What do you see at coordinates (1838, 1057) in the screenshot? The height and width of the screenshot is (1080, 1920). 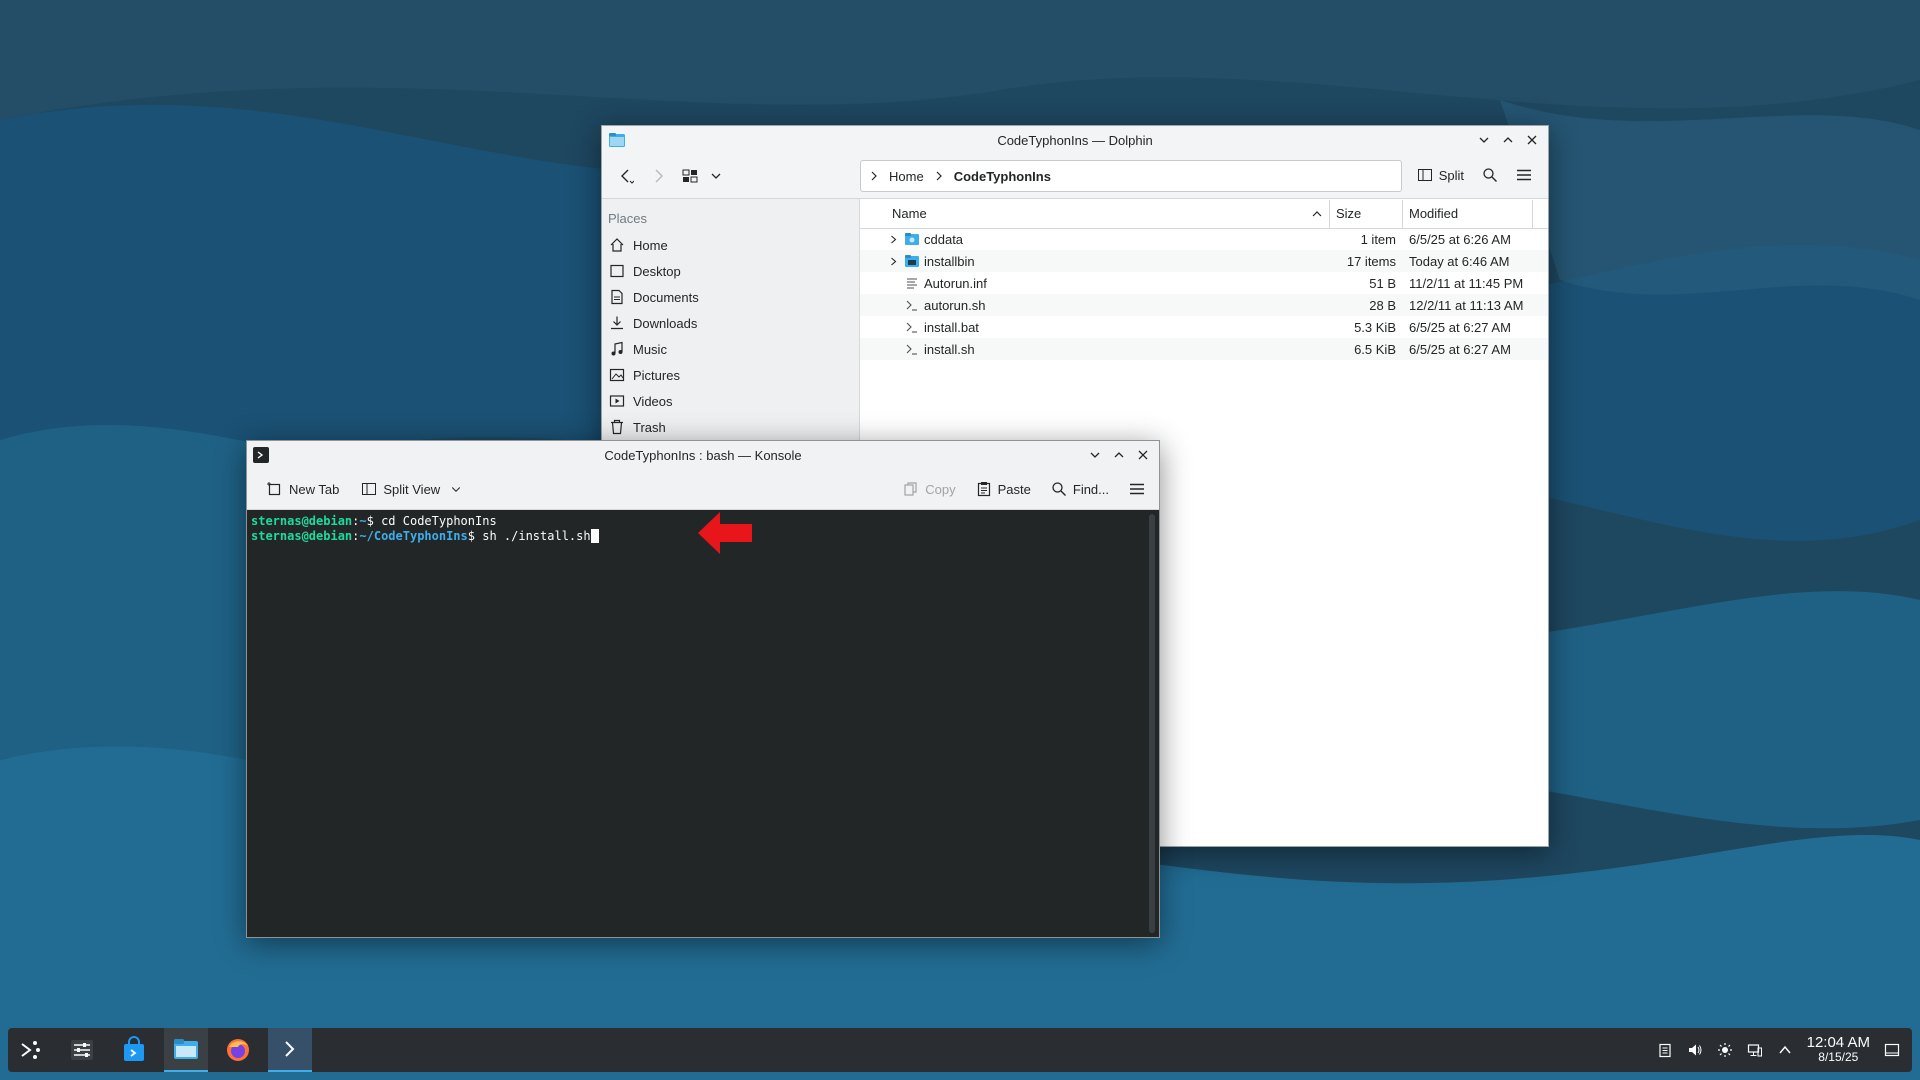 I see `clock-date: 8/15/25` at bounding box center [1838, 1057].